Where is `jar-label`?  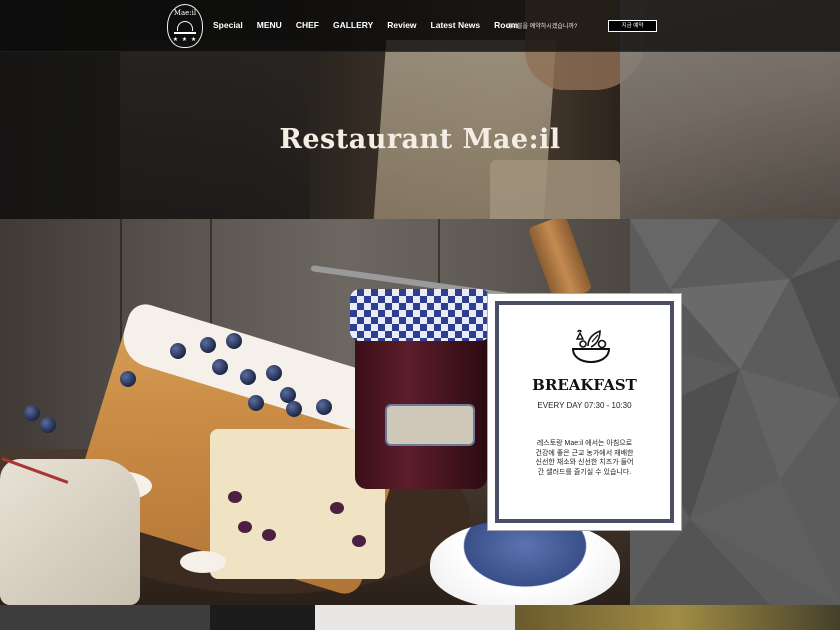
jar-label is located at coordinates (430, 425).